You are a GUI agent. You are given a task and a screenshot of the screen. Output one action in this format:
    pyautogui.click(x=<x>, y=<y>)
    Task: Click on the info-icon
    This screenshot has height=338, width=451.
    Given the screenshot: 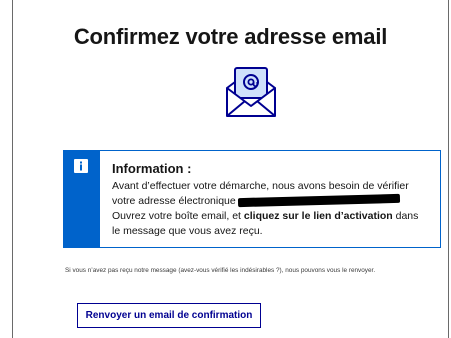 What is the action you would take?
    pyautogui.click(x=81, y=166)
    